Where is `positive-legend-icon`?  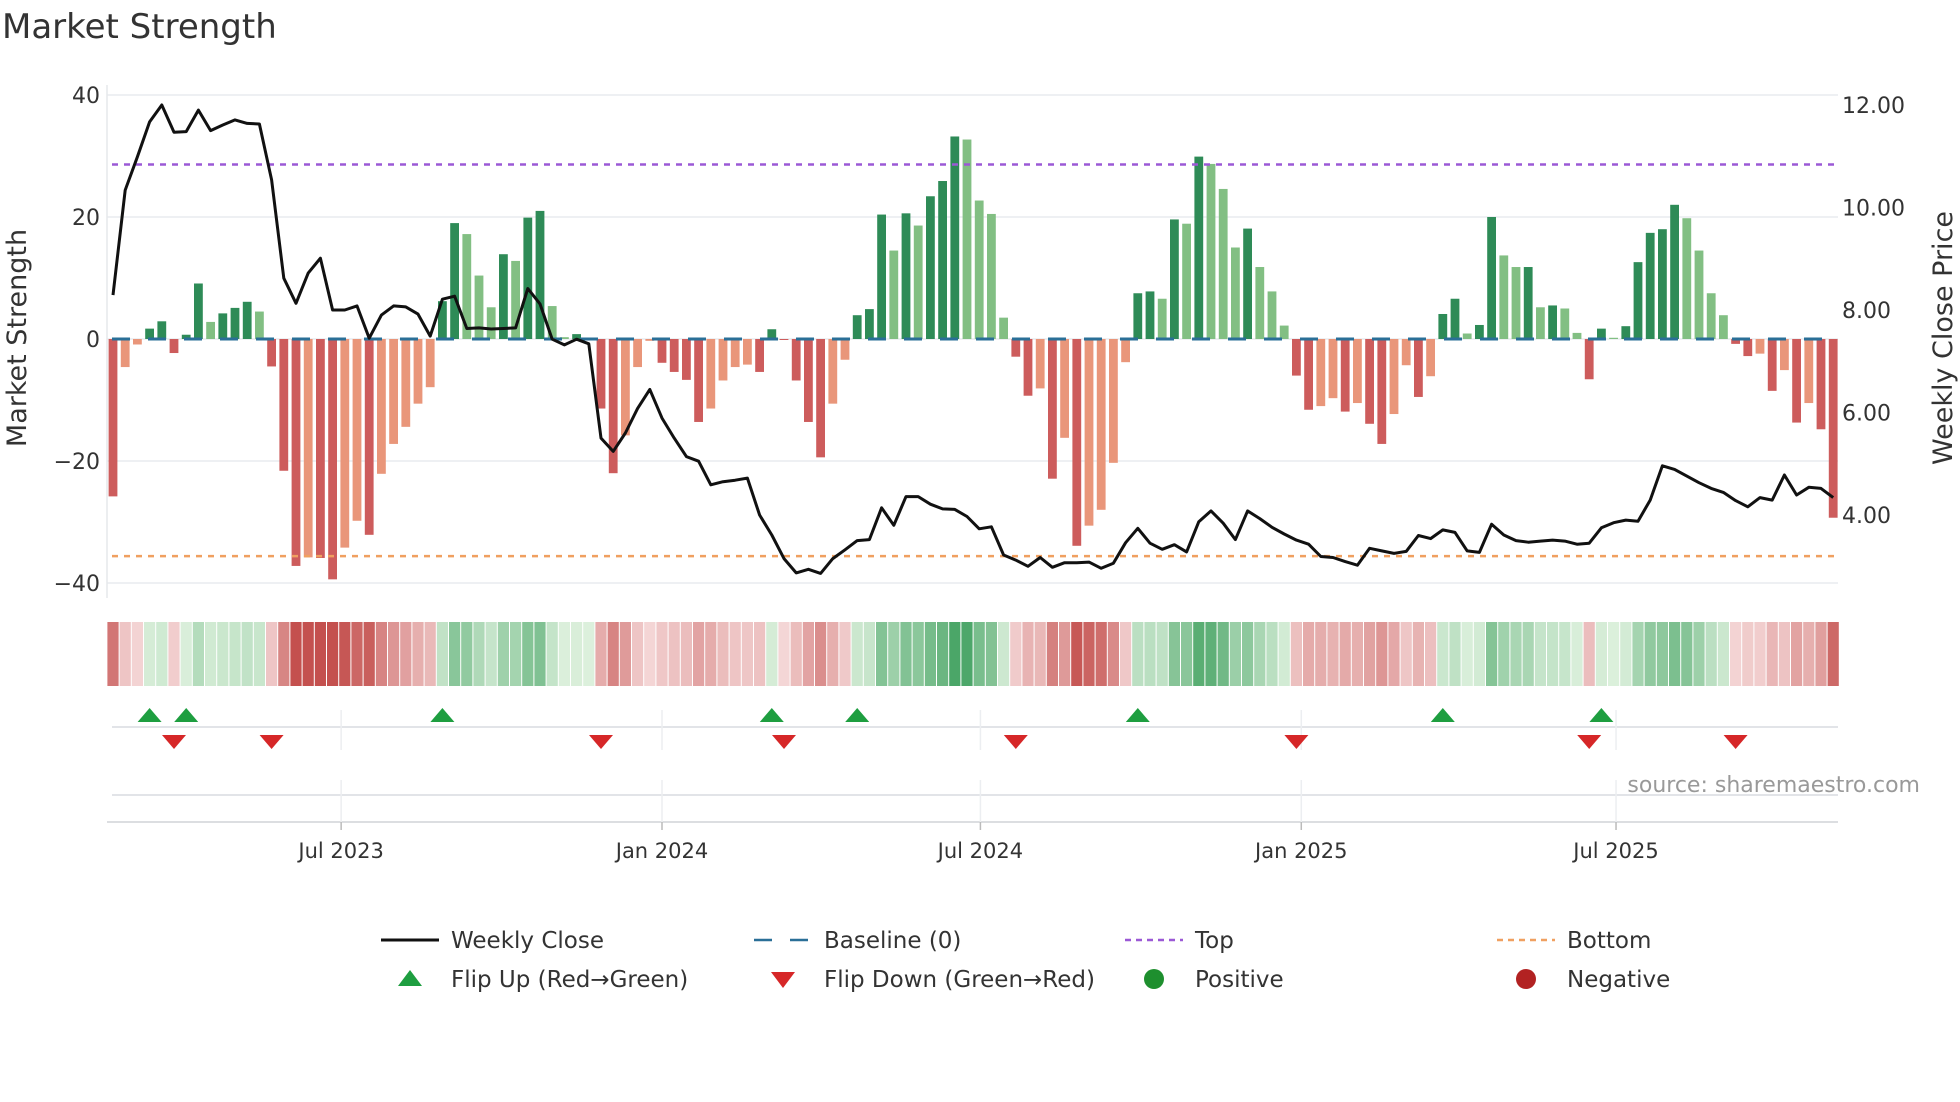
positive-legend-icon is located at coordinates (1154, 979).